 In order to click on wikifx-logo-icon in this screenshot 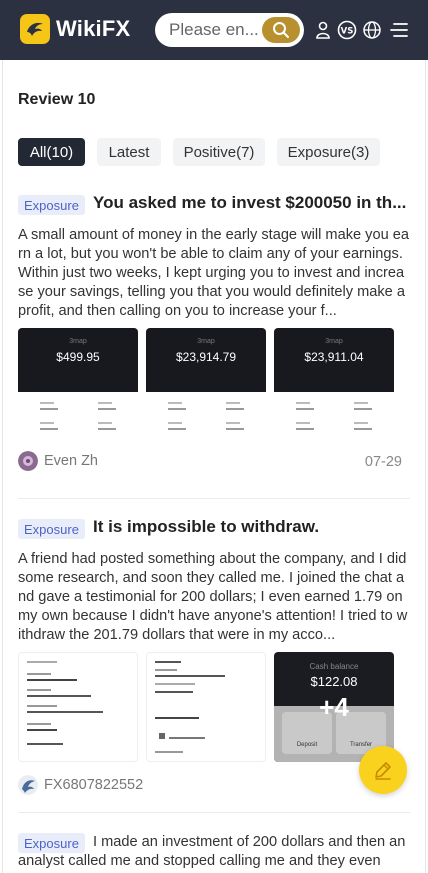, I will do `click(35, 29)`.